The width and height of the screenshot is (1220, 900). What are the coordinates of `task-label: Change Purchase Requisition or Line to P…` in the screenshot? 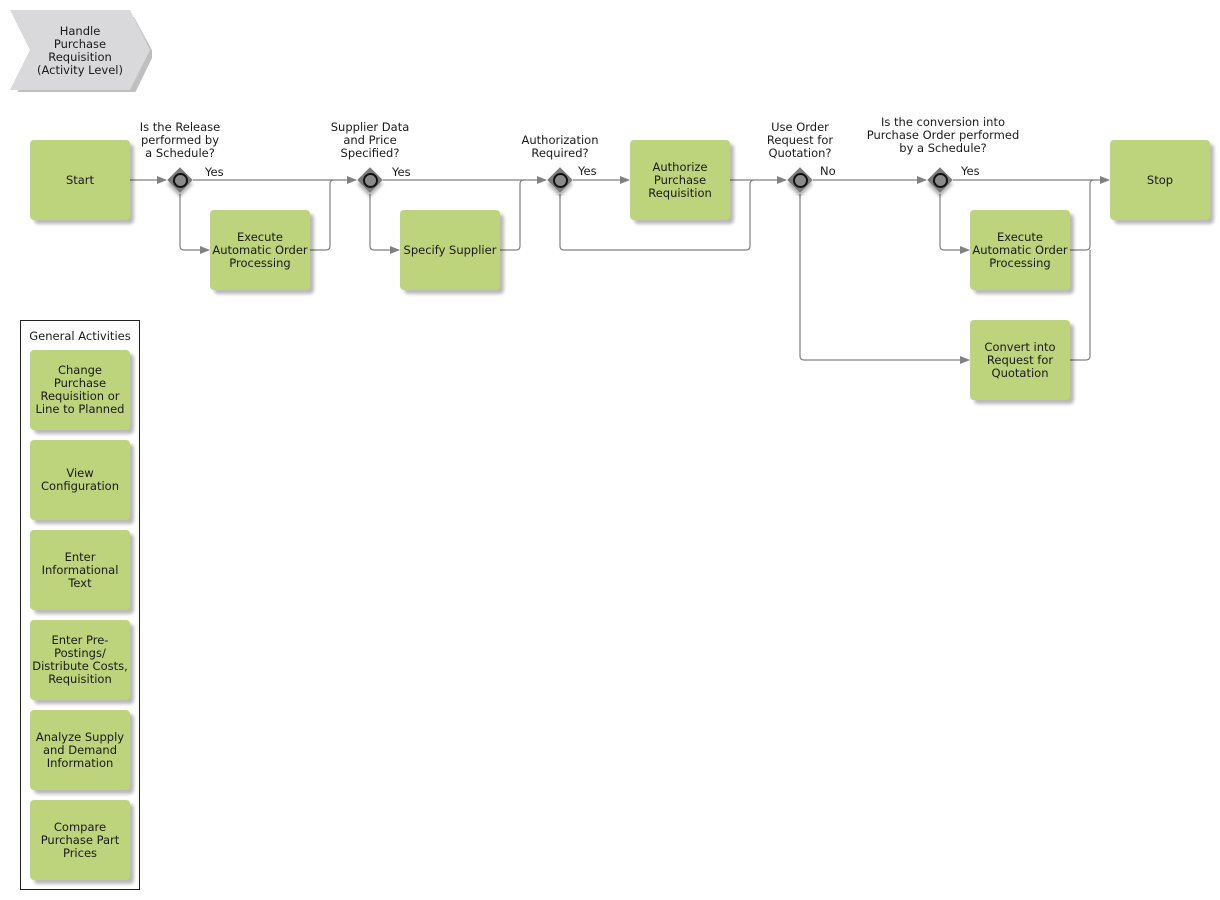 It's located at (80, 389).